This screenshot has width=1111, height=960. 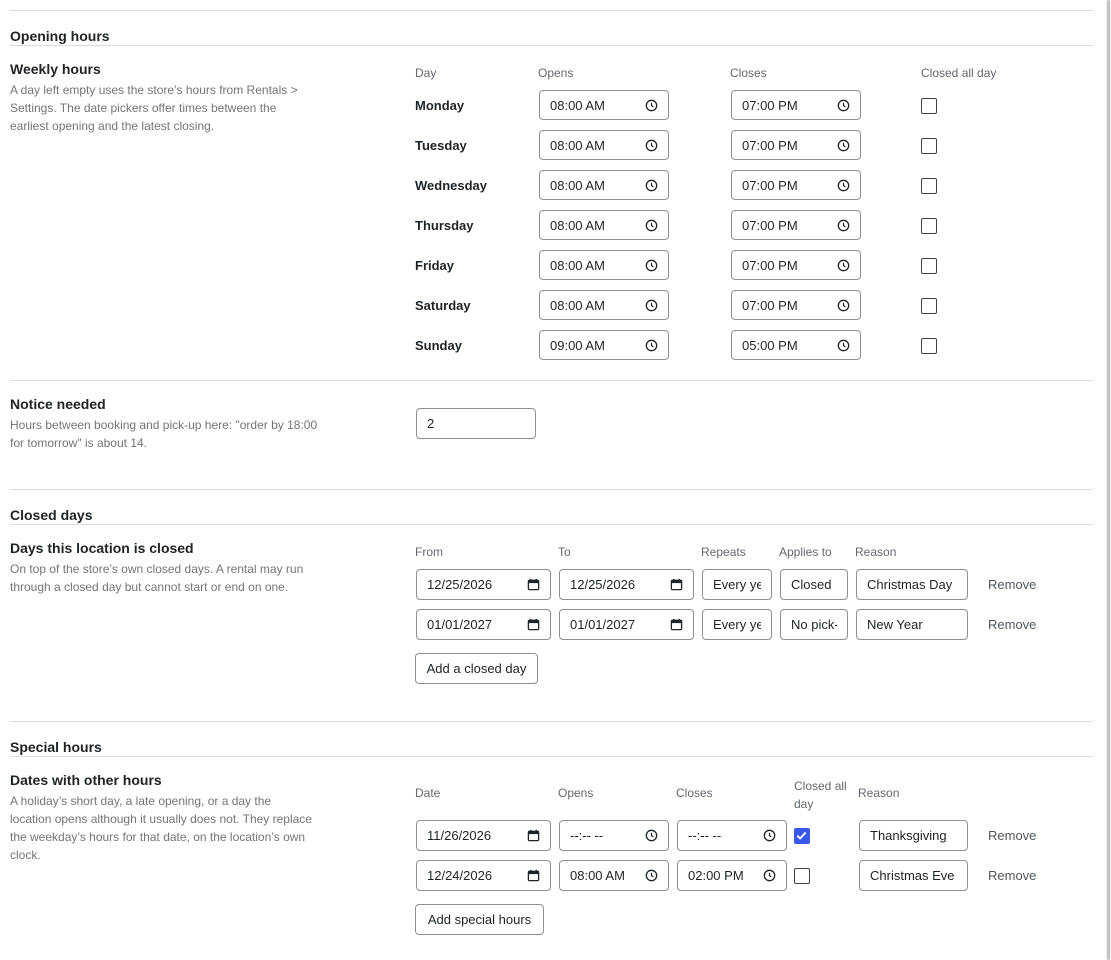 I want to click on closed-all-day-checkbox-tuesday, so click(x=929, y=146).